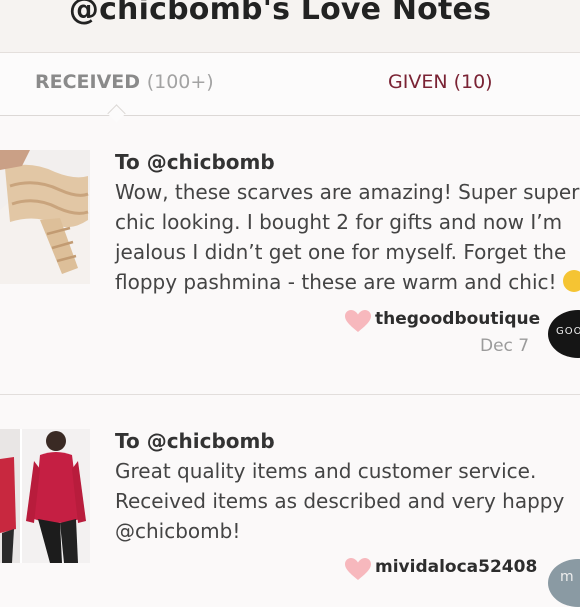 This screenshot has height=607, width=580. I want to click on page-header: @chicbomb's Love Notes, so click(290, 26).